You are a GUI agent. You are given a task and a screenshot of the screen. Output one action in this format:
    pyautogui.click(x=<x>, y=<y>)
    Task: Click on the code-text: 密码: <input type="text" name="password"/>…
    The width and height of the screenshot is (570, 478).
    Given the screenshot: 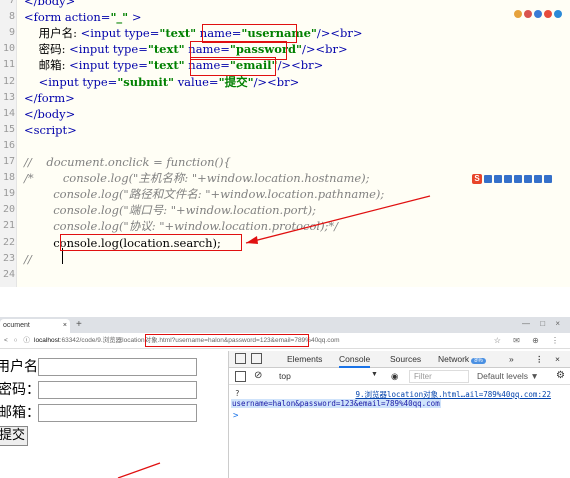 What is the action you would take?
    pyautogui.click(x=186, y=49)
    